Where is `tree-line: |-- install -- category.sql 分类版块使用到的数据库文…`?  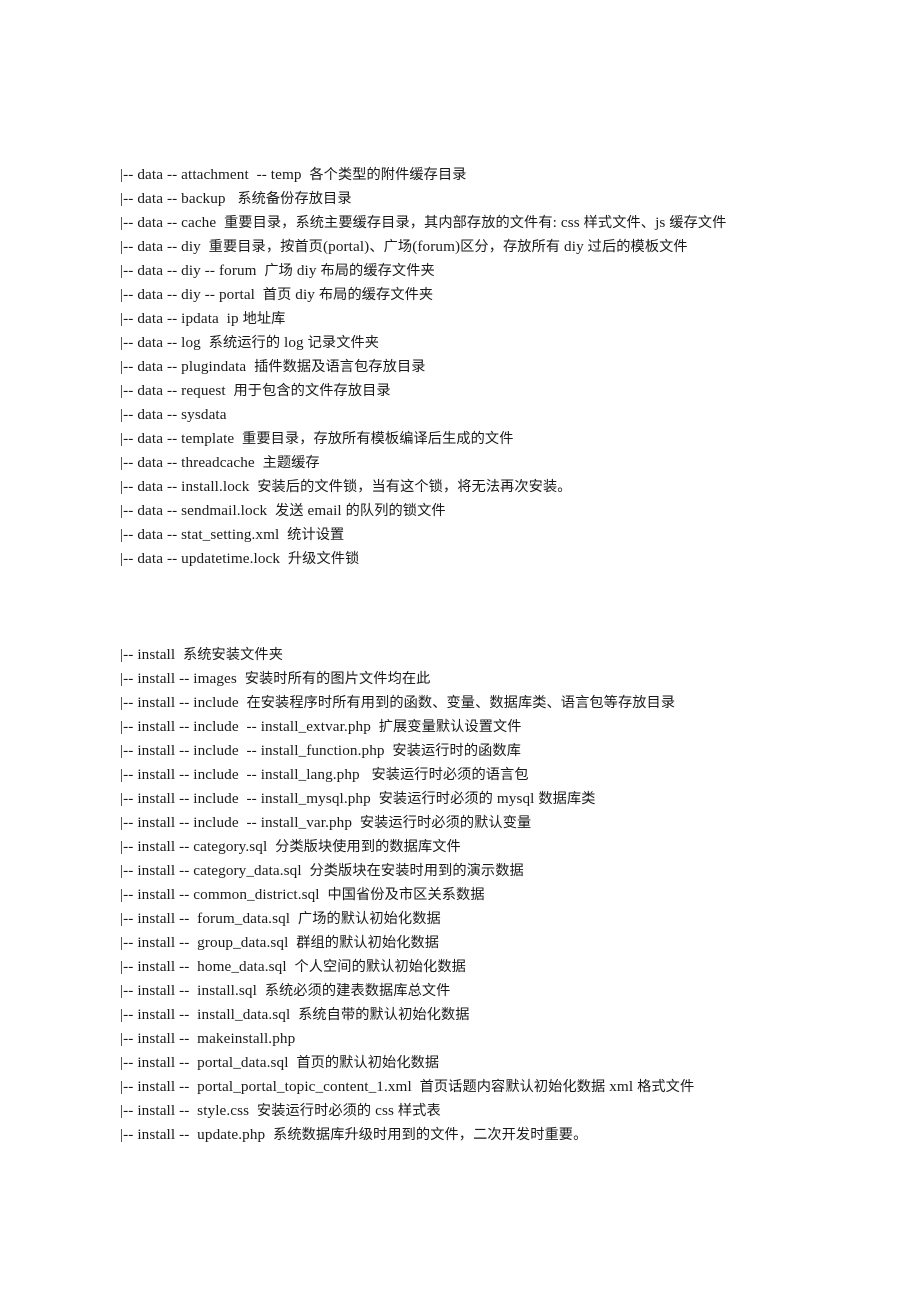 tree-line: |-- install -- category.sql 分类版块使用到的数据库文… is located at coordinates (290, 846).